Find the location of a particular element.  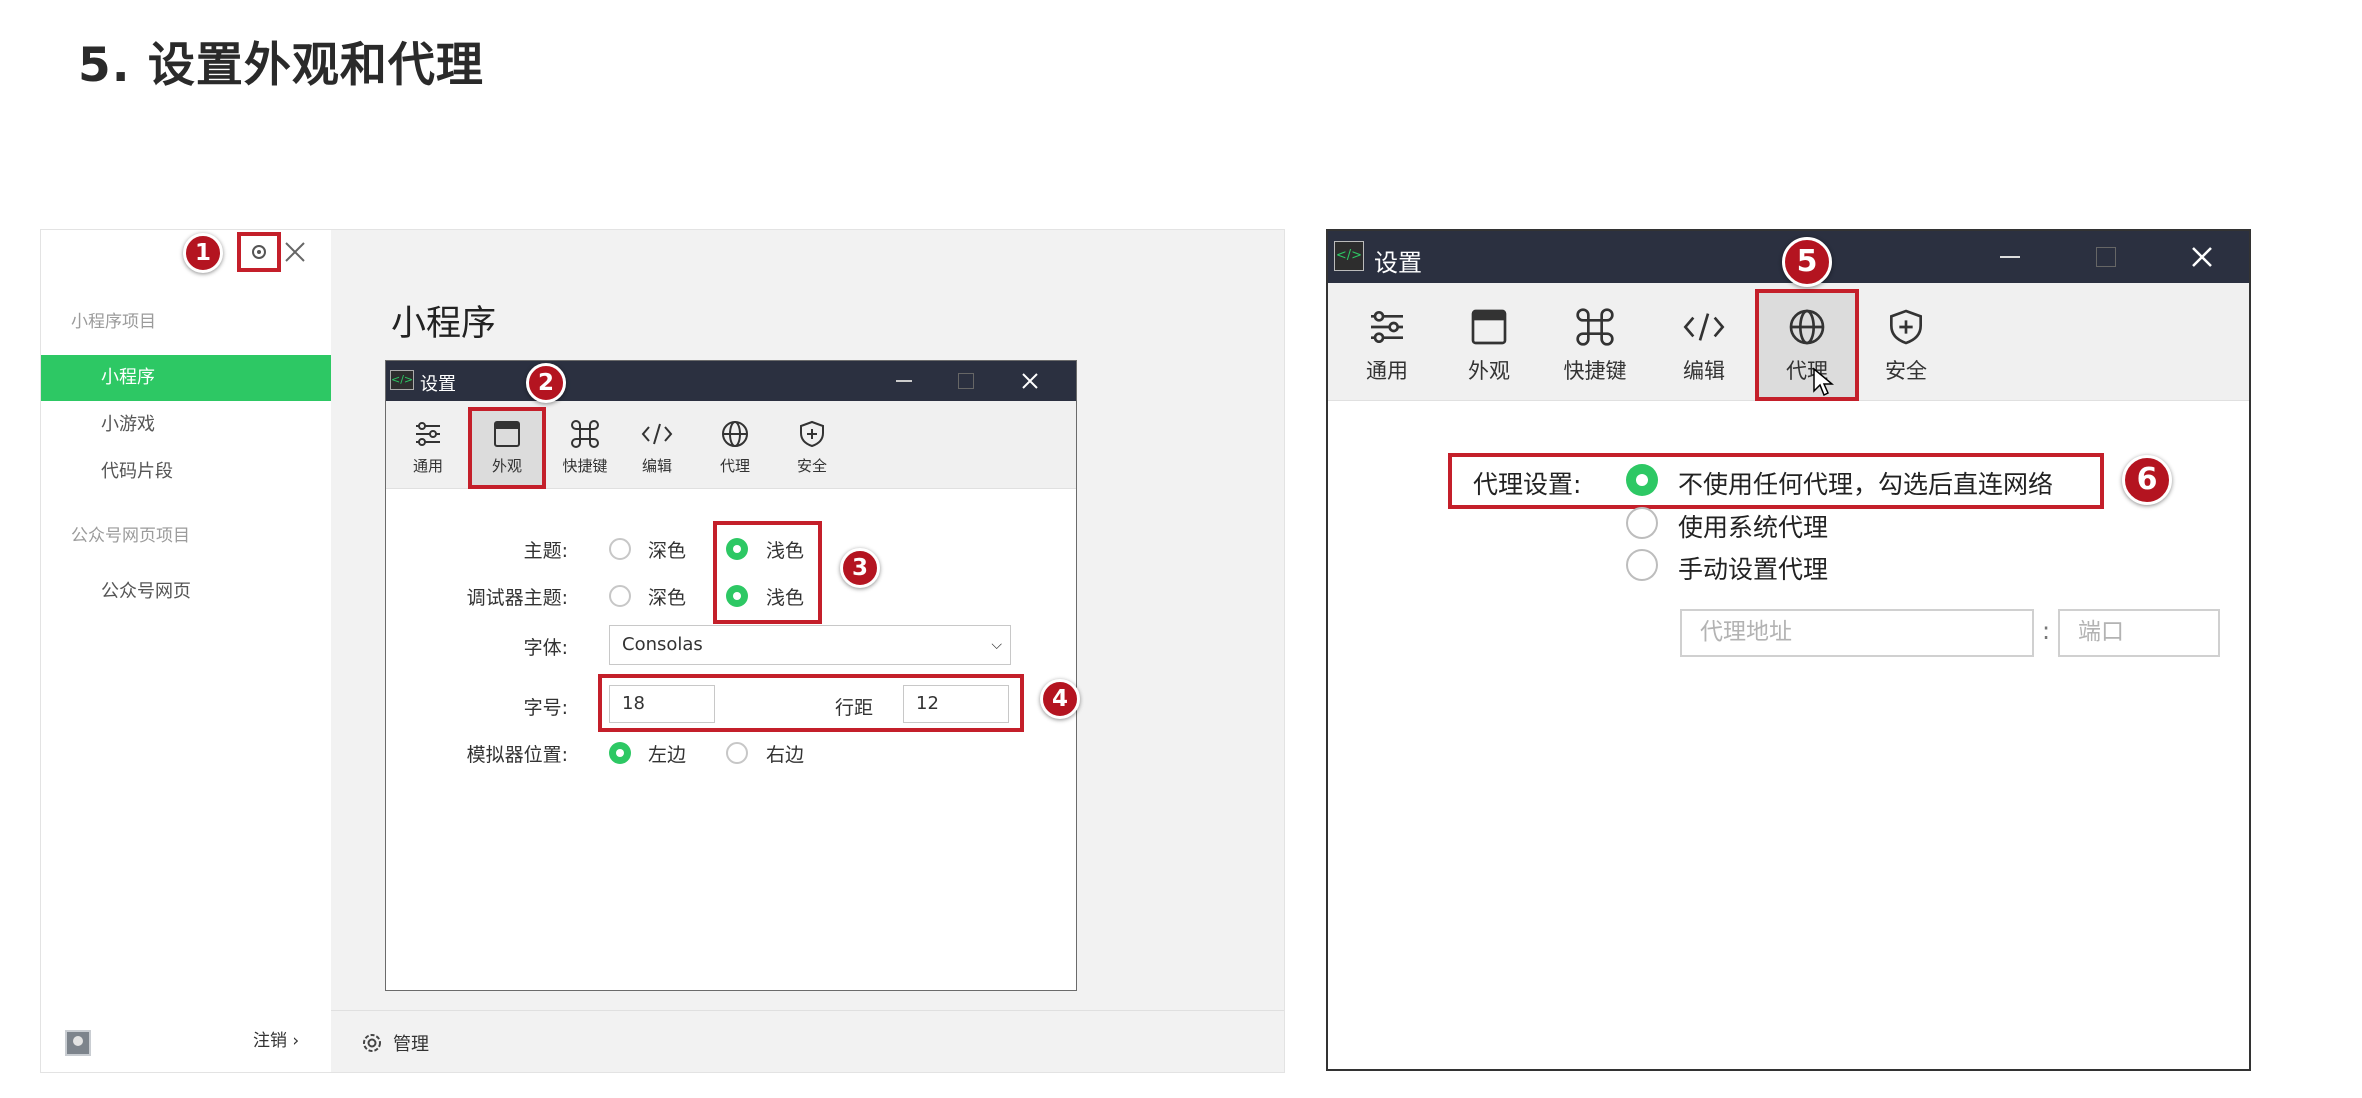

sidebar-item-miniprogram: 小程序 is located at coordinates (186, 378).